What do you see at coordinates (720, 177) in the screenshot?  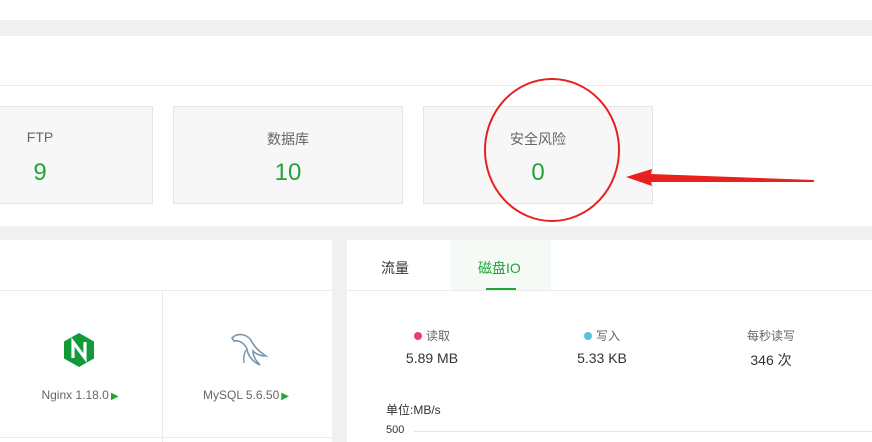 I see `annotation-arrow` at bounding box center [720, 177].